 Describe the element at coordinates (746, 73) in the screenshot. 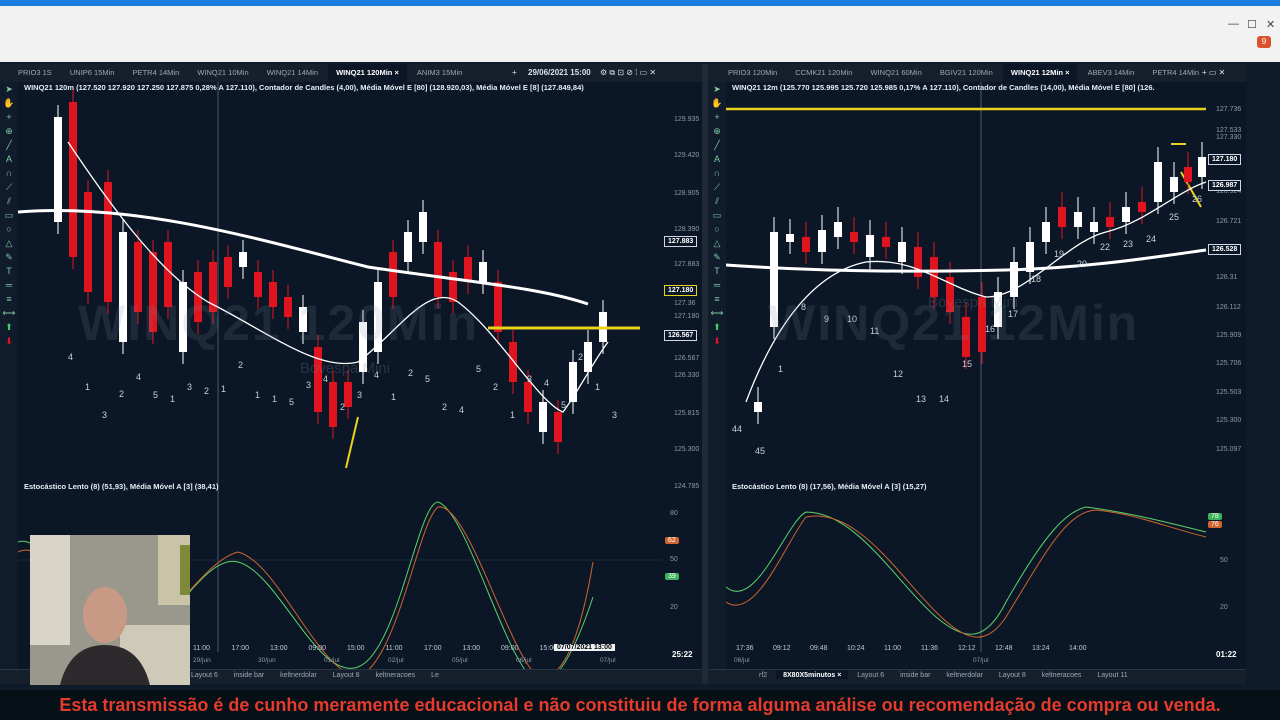

I see `tab-prio3-120: PRIO3 120Min` at that location.